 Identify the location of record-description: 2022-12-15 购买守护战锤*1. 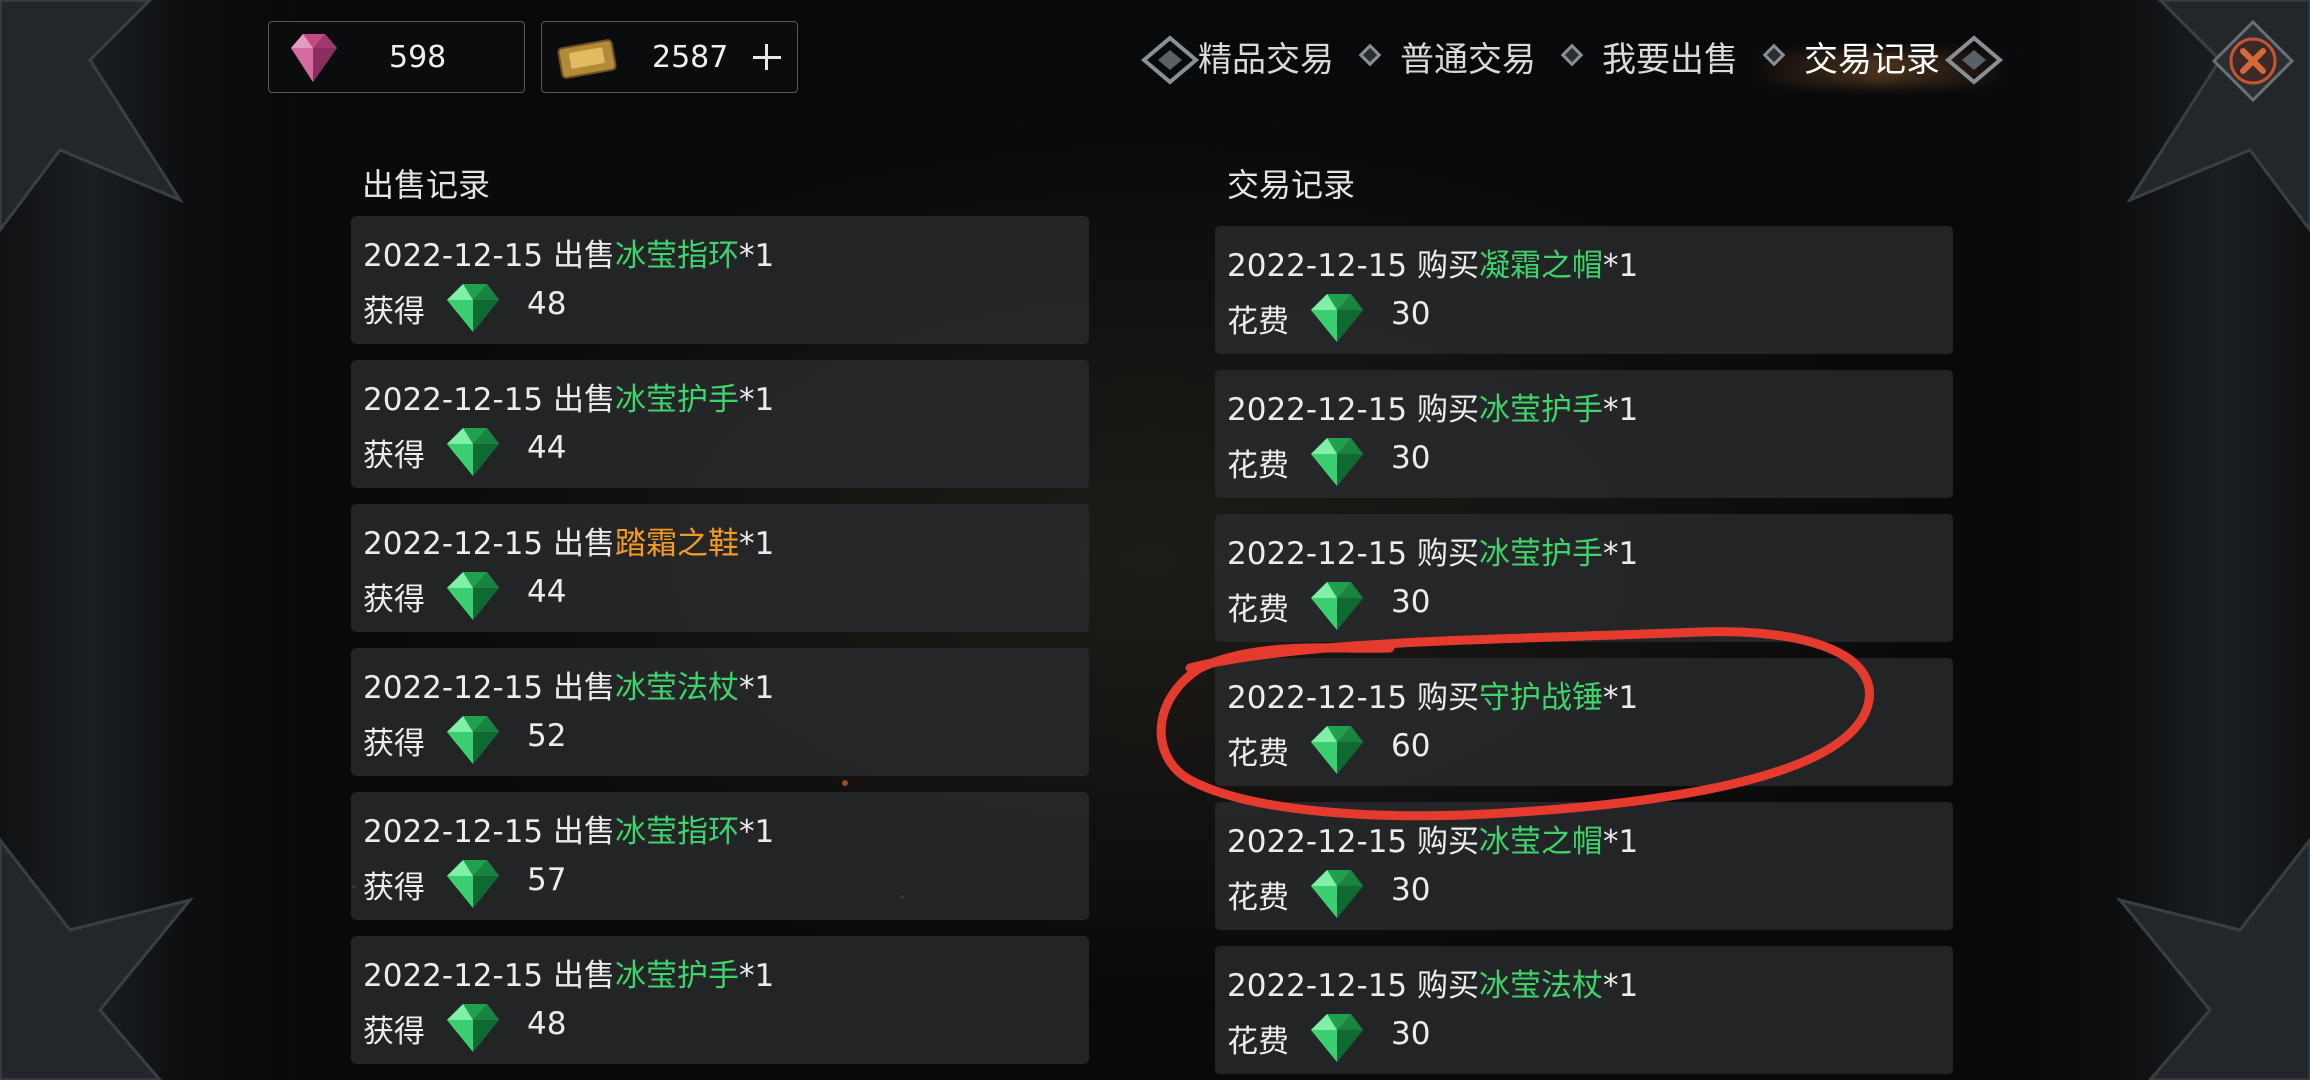
(1432, 694).